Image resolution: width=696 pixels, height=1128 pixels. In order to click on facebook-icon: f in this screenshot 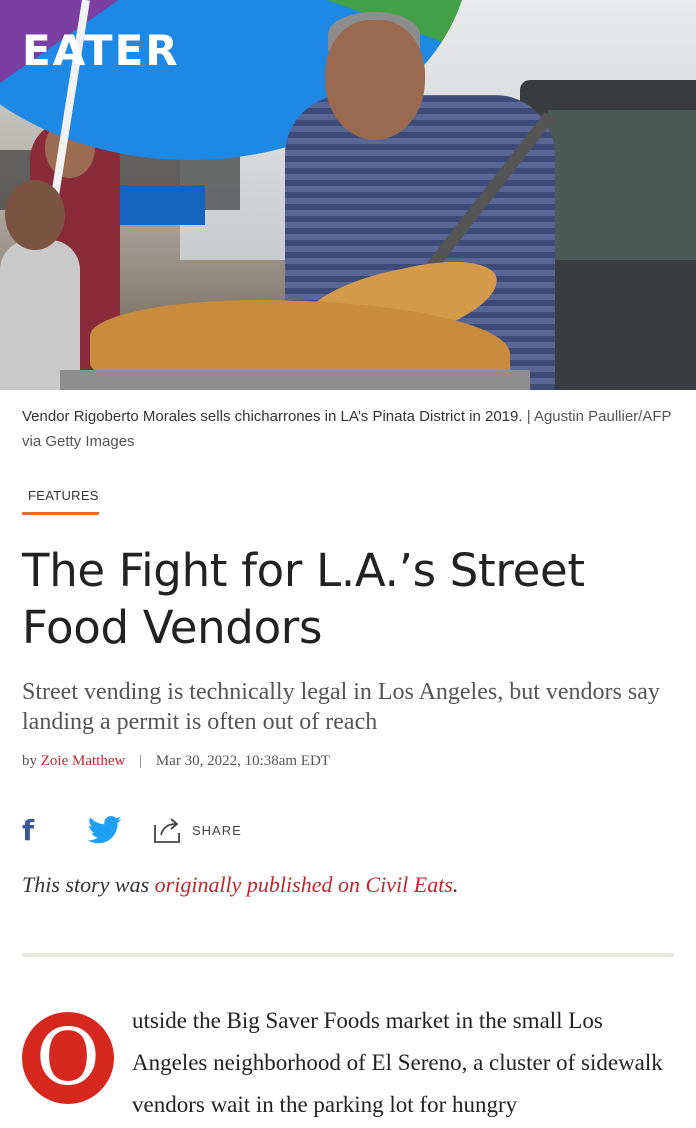, I will do `click(32, 830)`.